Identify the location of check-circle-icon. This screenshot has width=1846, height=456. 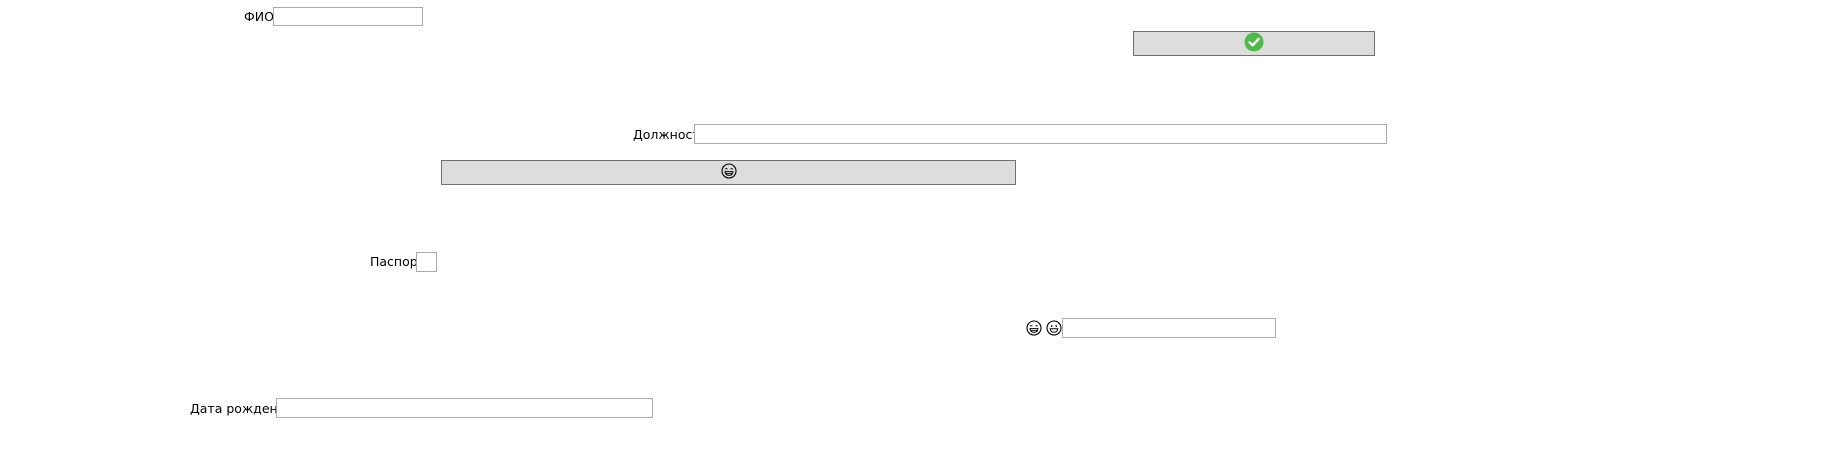
(1254, 43).